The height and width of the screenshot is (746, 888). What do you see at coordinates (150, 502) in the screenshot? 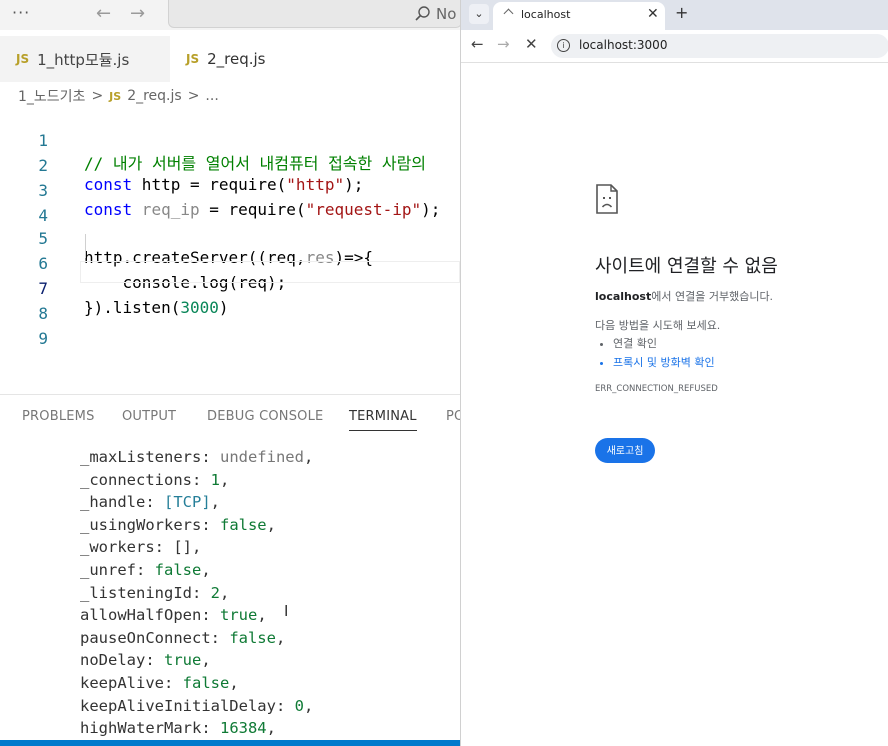
I see `terminal-line: _handle: [TCP],` at bounding box center [150, 502].